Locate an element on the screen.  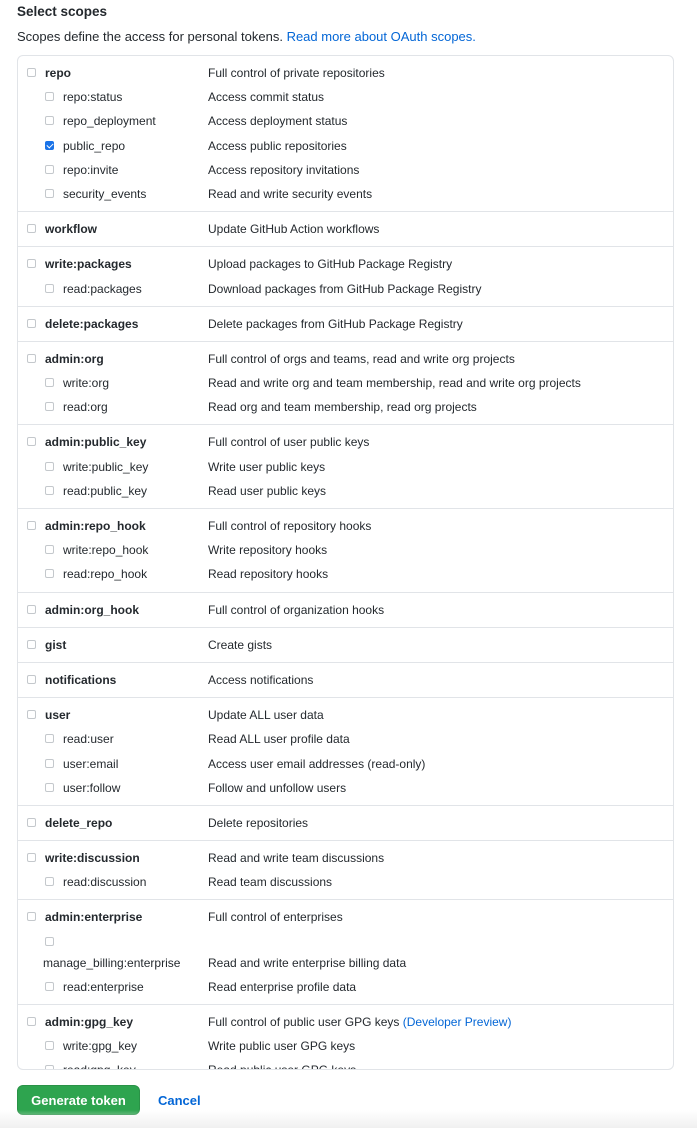
scope-name: delete:packages is located at coordinates (91, 324).